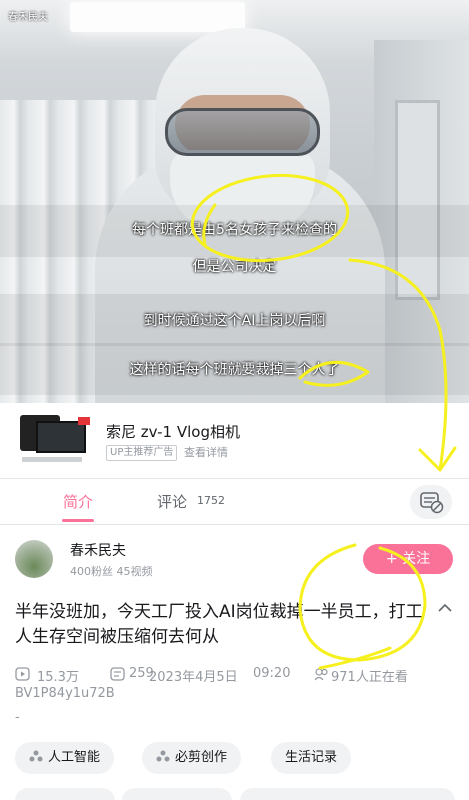 Image resolution: width=469 pixels, height=800 pixels. Describe the element at coordinates (117, 674) in the screenshot. I see `danmaku-icon` at that location.